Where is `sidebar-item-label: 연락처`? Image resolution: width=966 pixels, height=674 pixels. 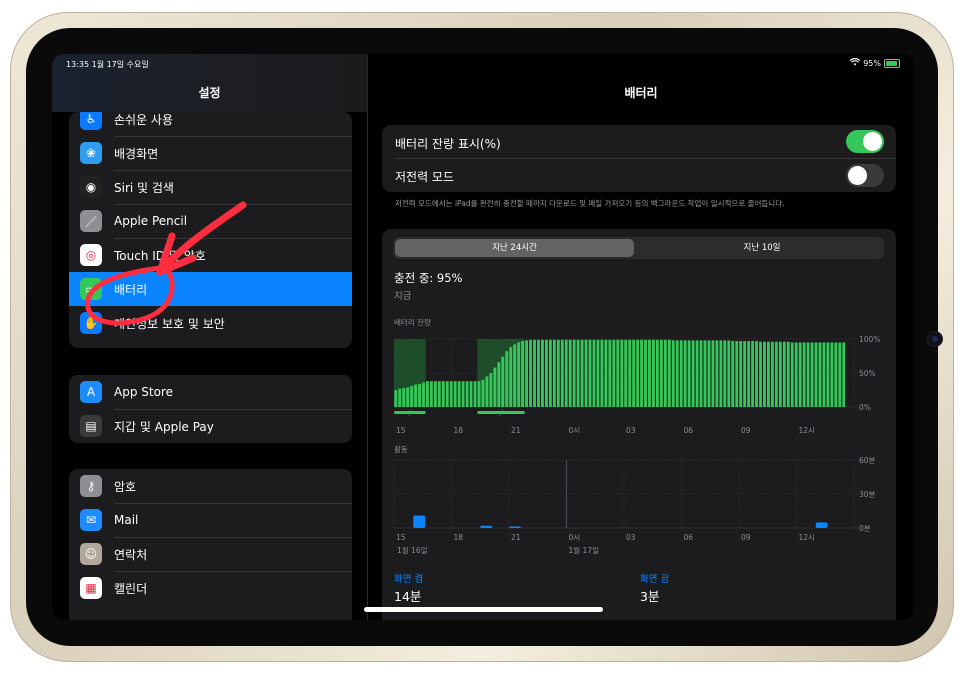 sidebar-item-label: 연락처 is located at coordinates (131, 554).